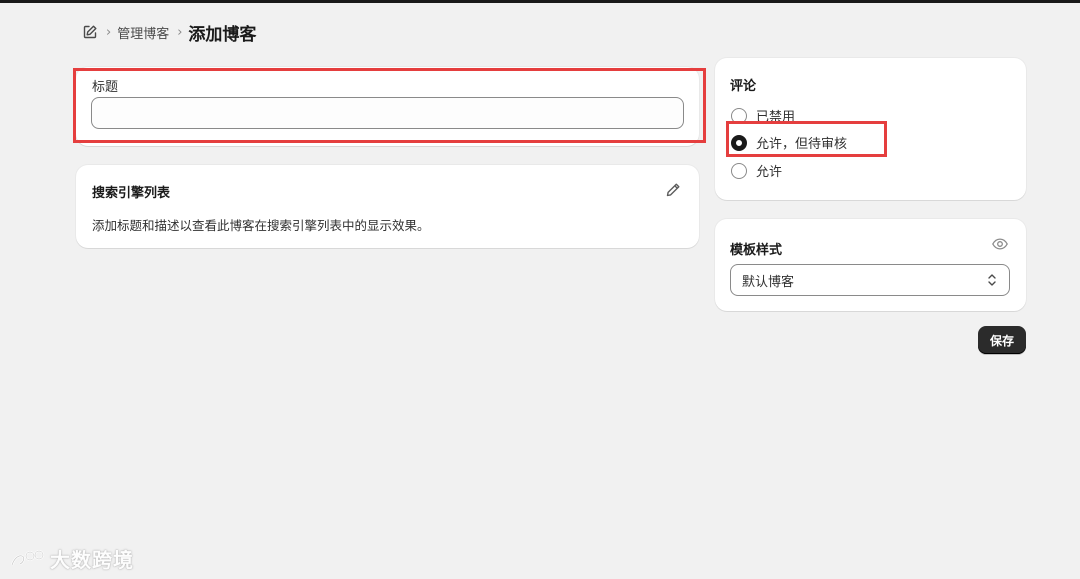 Image resolution: width=1080 pixels, height=579 pixels. What do you see at coordinates (387, 113) in the screenshot?
I see `title-input` at bounding box center [387, 113].